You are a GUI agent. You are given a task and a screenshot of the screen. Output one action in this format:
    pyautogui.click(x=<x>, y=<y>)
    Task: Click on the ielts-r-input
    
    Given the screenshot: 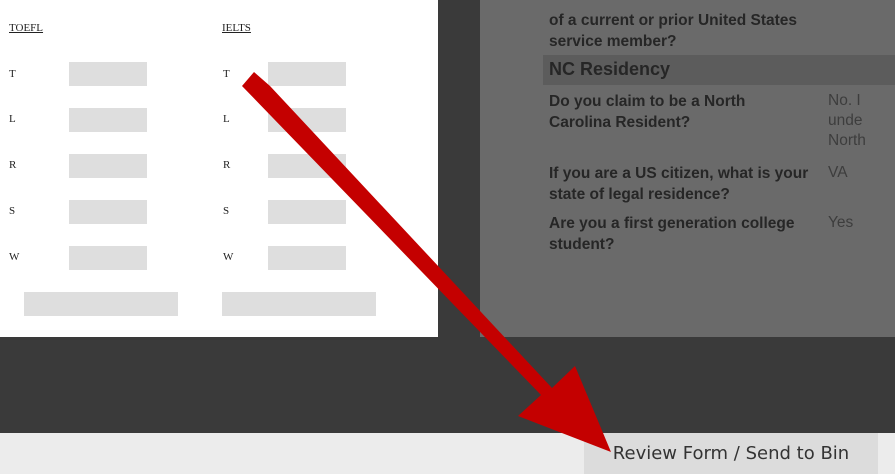 What is the action you would take?
    pyautogui.click(x=307, y=166)
    